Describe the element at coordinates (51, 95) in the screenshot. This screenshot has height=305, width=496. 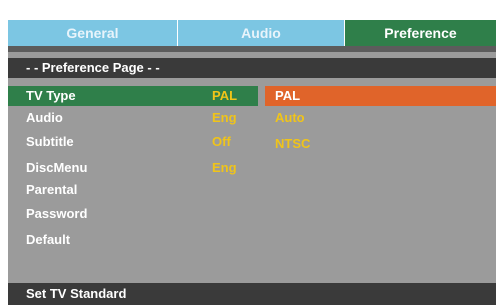
I see `menu-item-label: TV Type` at that location.